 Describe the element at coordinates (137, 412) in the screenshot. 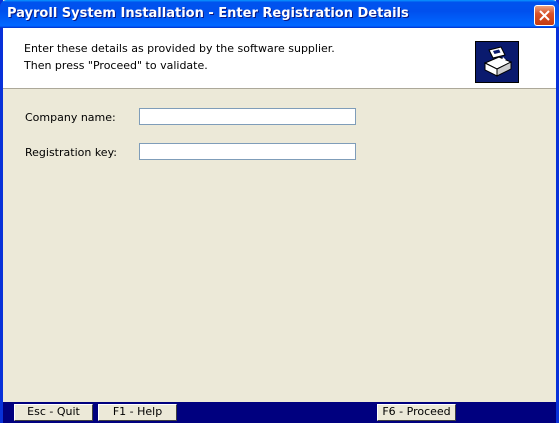

I see `help-button: F1 - Help` at that location.